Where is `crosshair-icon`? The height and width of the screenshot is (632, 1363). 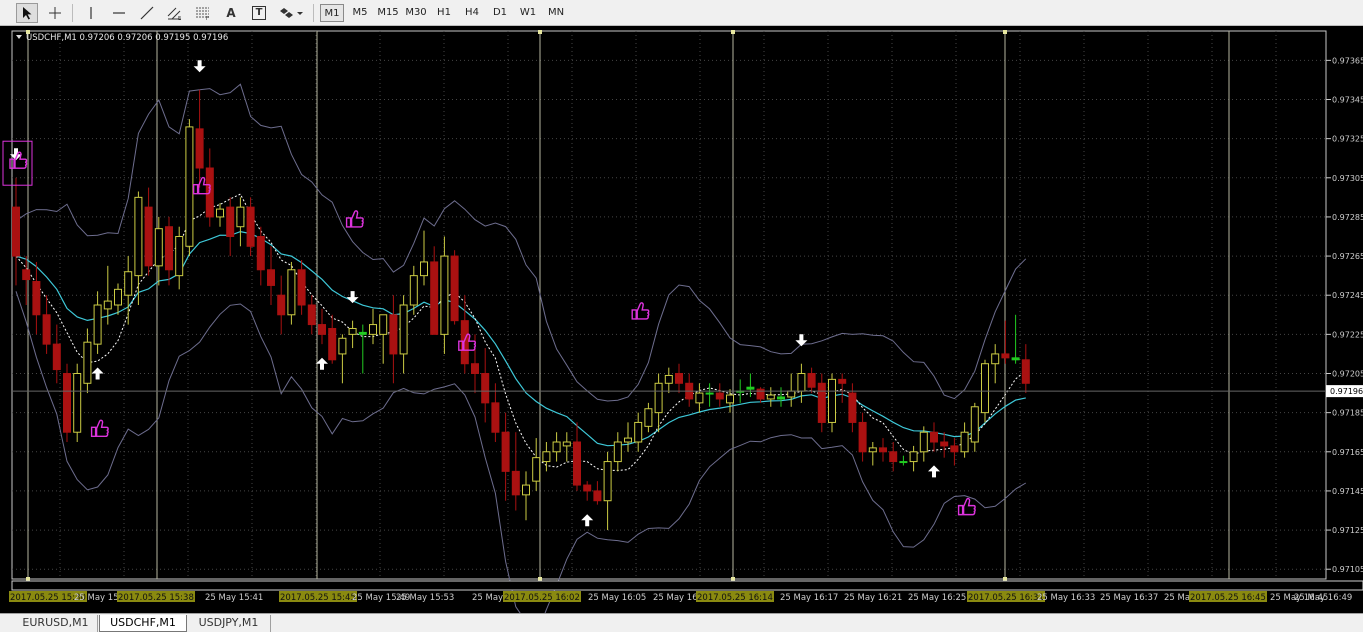
crosshair-icon is located at coordinates (55, 13).